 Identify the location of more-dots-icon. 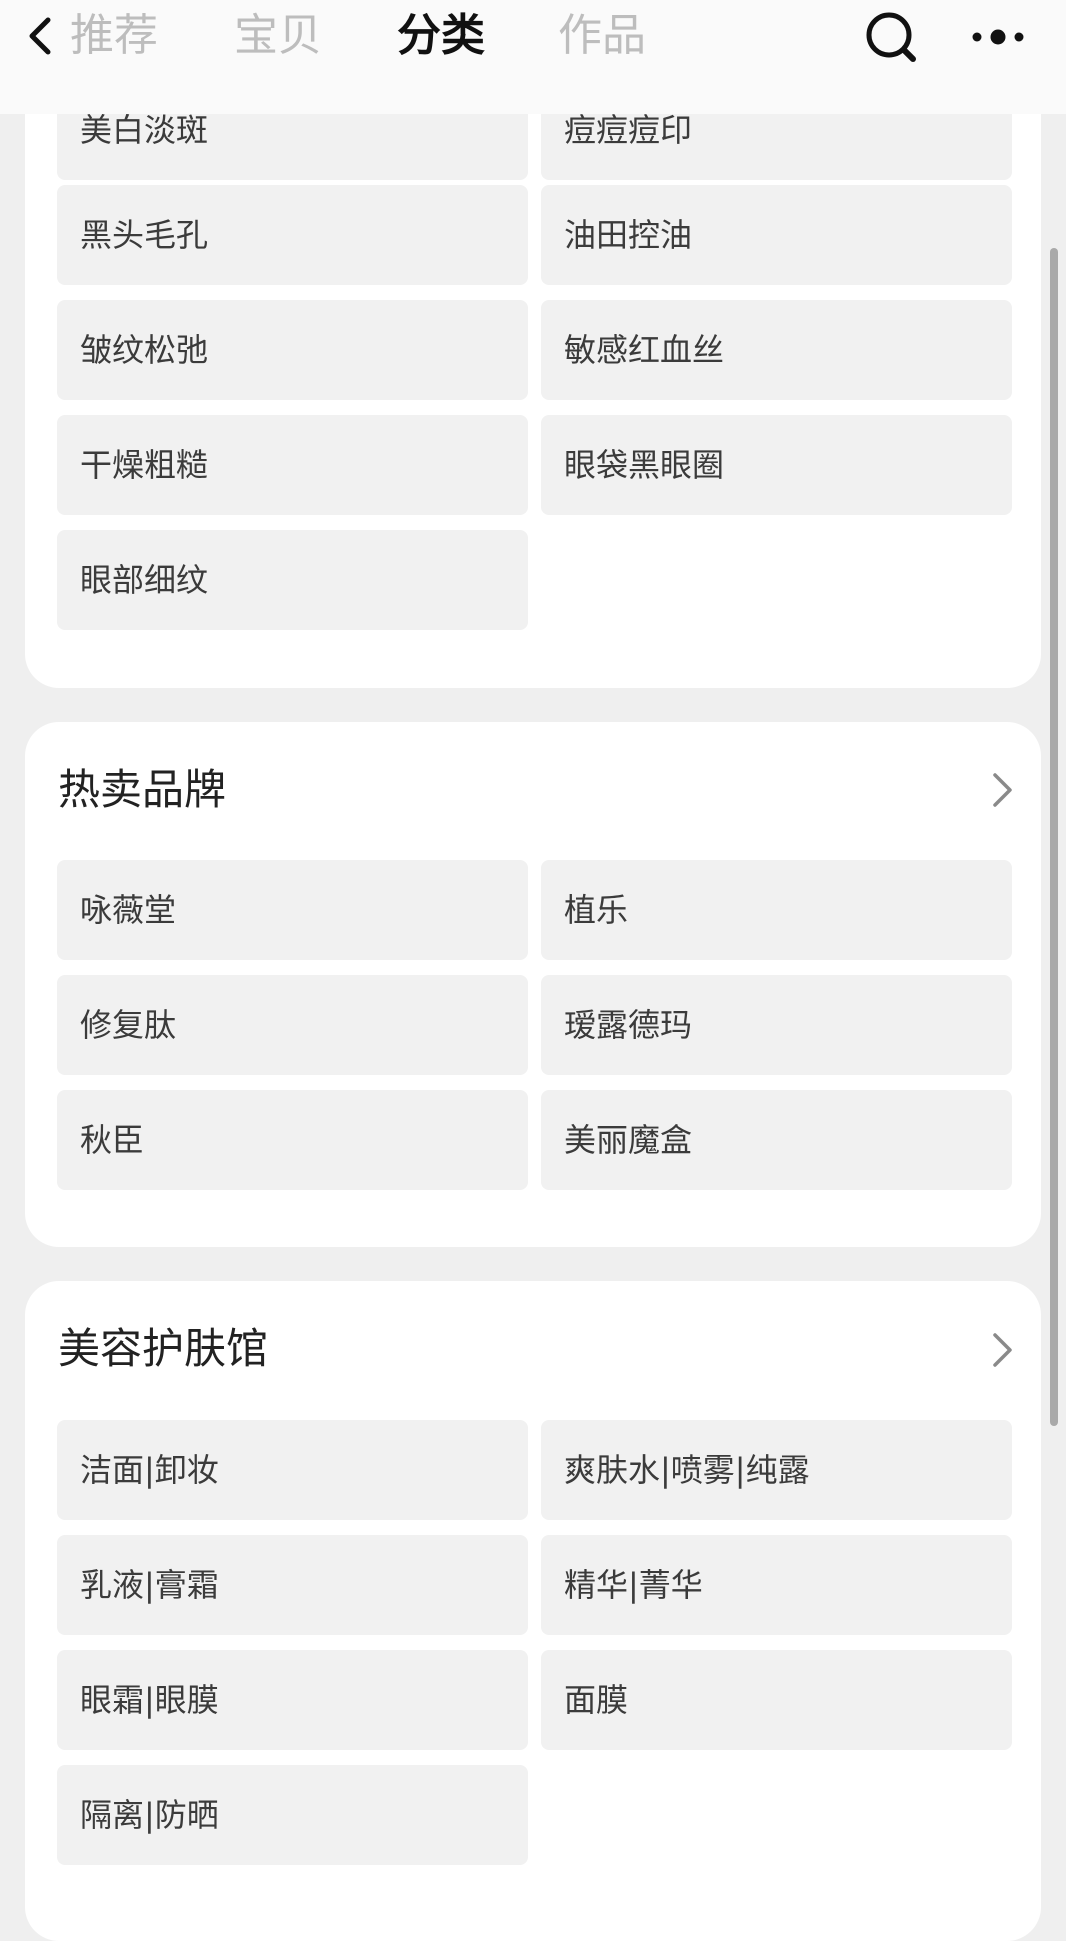
(998, 37).